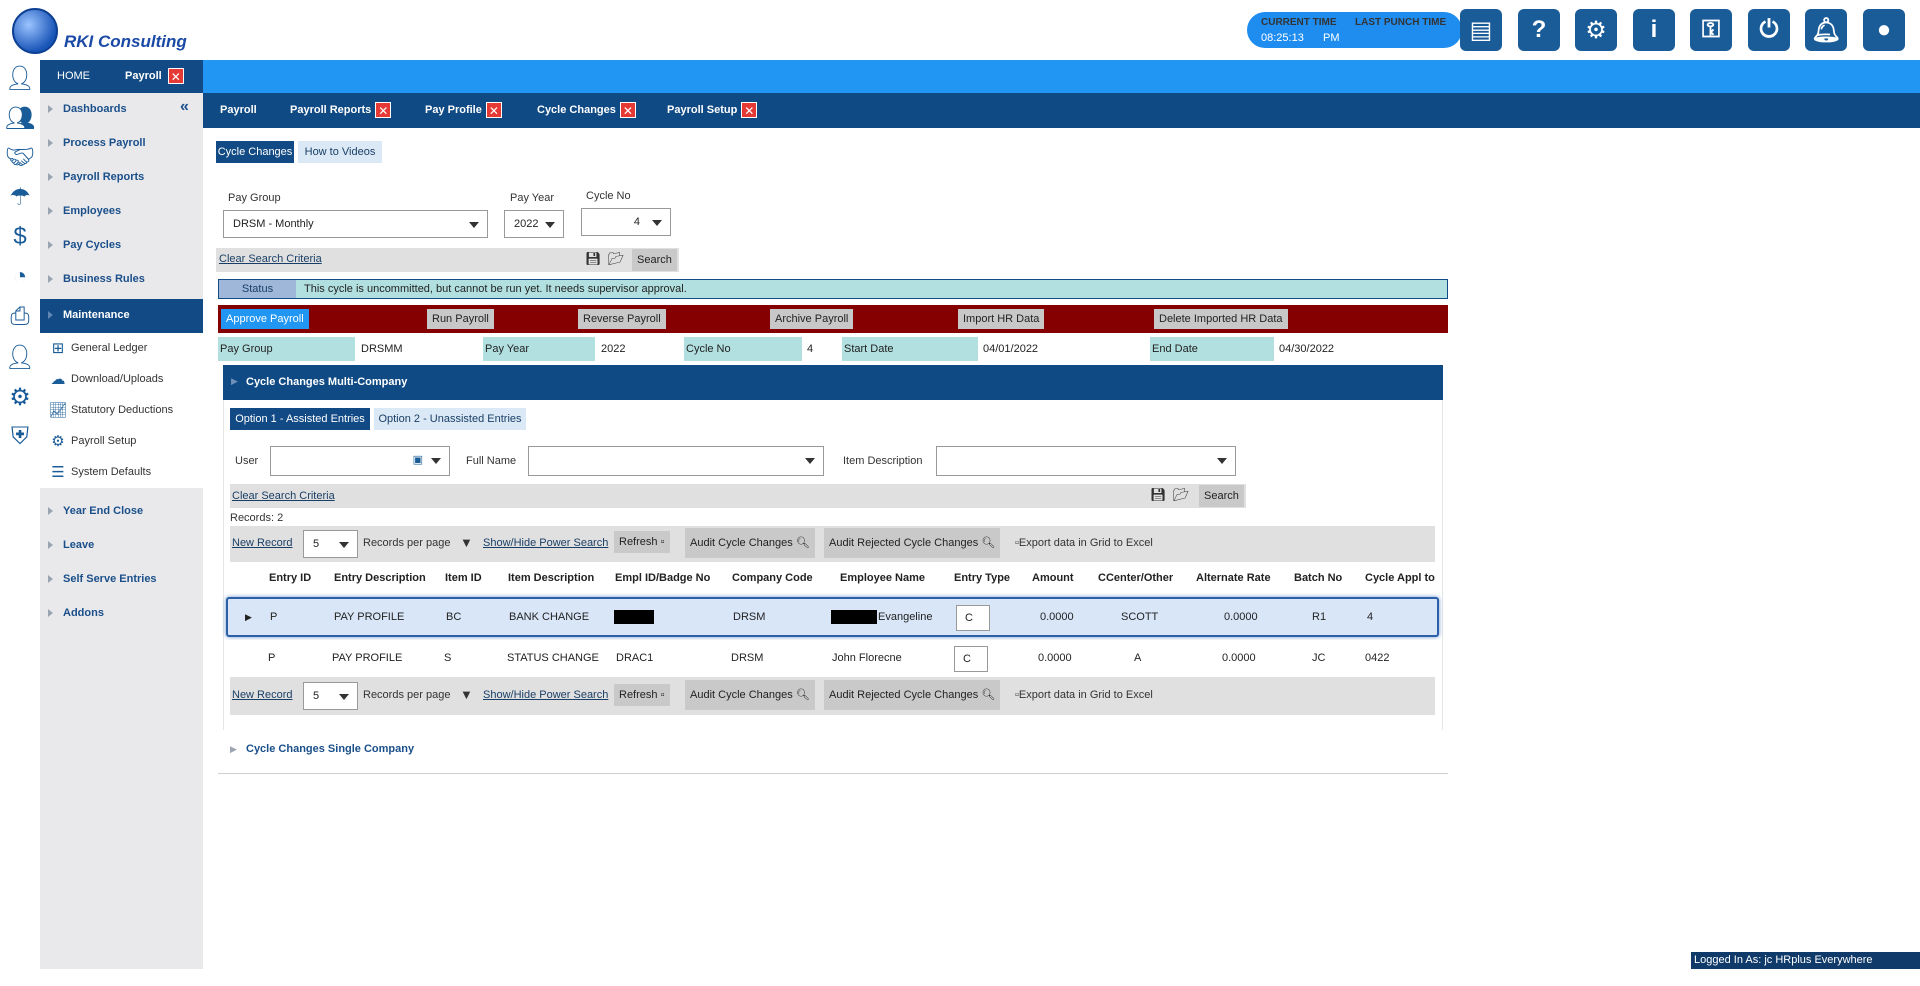 Image resolution: width=1920 pixels, height=986 pixels. What do you see at coordinates (360, 461) in the screenshot?
I see `user-select: ▣` at bounding box center [360, 461].